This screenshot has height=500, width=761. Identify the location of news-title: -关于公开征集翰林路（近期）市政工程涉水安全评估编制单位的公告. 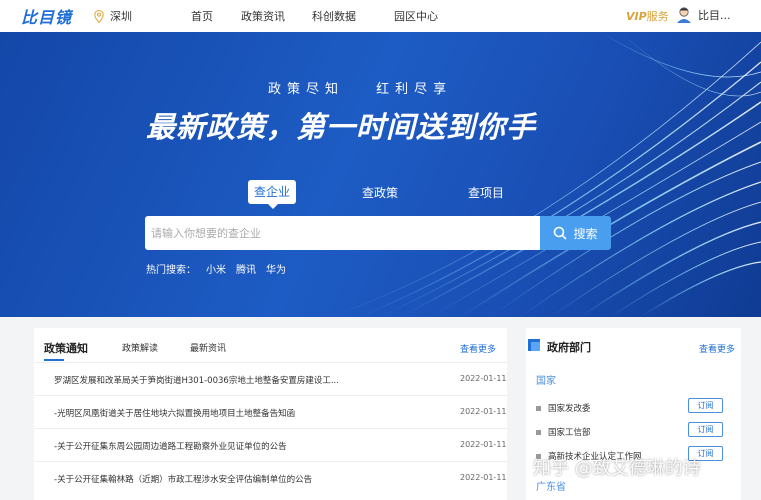
(183, 479).